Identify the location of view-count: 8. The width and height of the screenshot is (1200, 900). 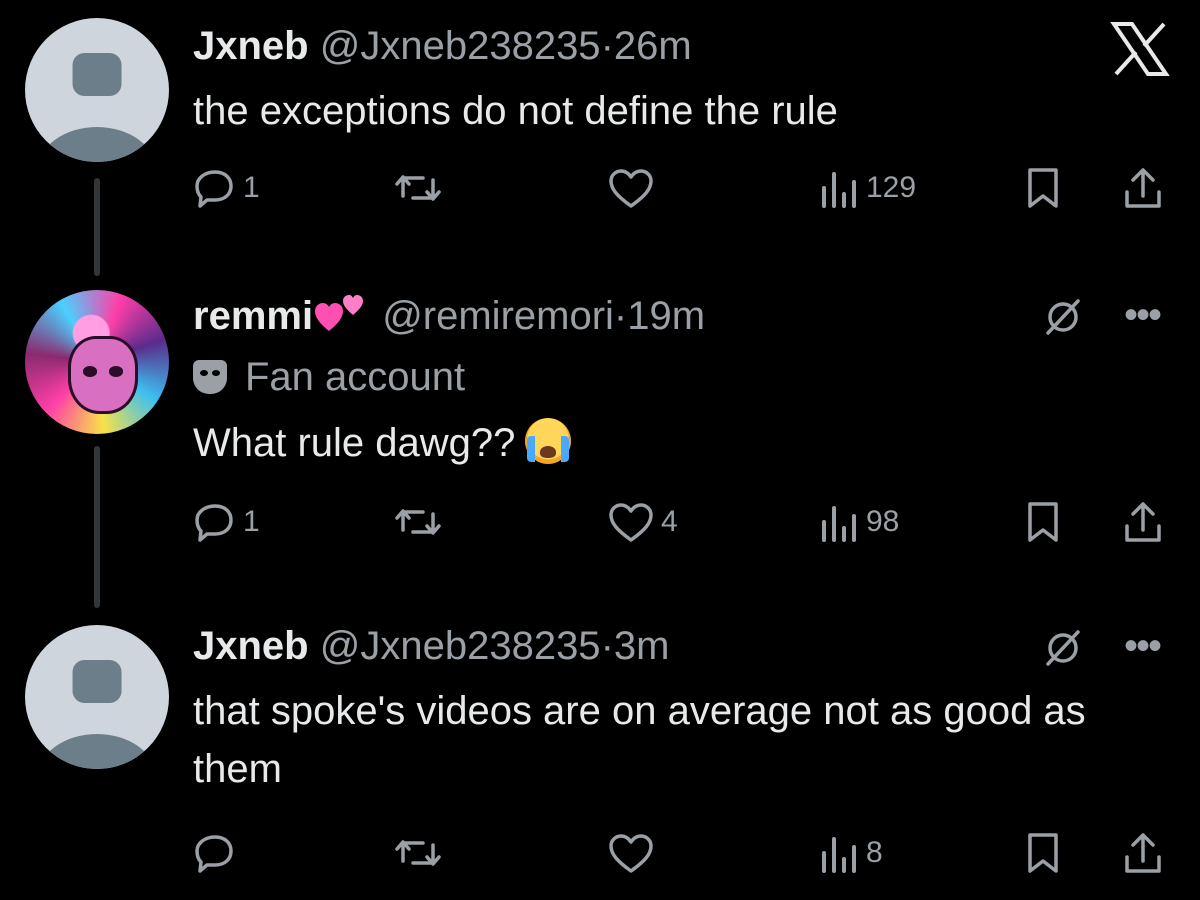
(874, 852).